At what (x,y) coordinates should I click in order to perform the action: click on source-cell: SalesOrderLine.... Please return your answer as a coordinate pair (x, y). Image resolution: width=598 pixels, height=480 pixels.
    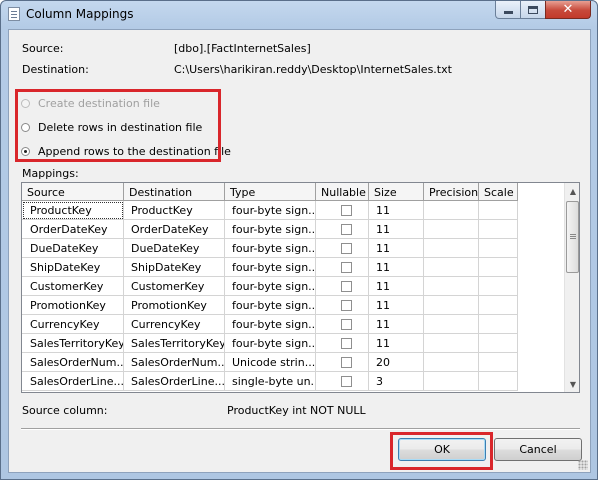
    Looking at the image, I should click on (73, 381).